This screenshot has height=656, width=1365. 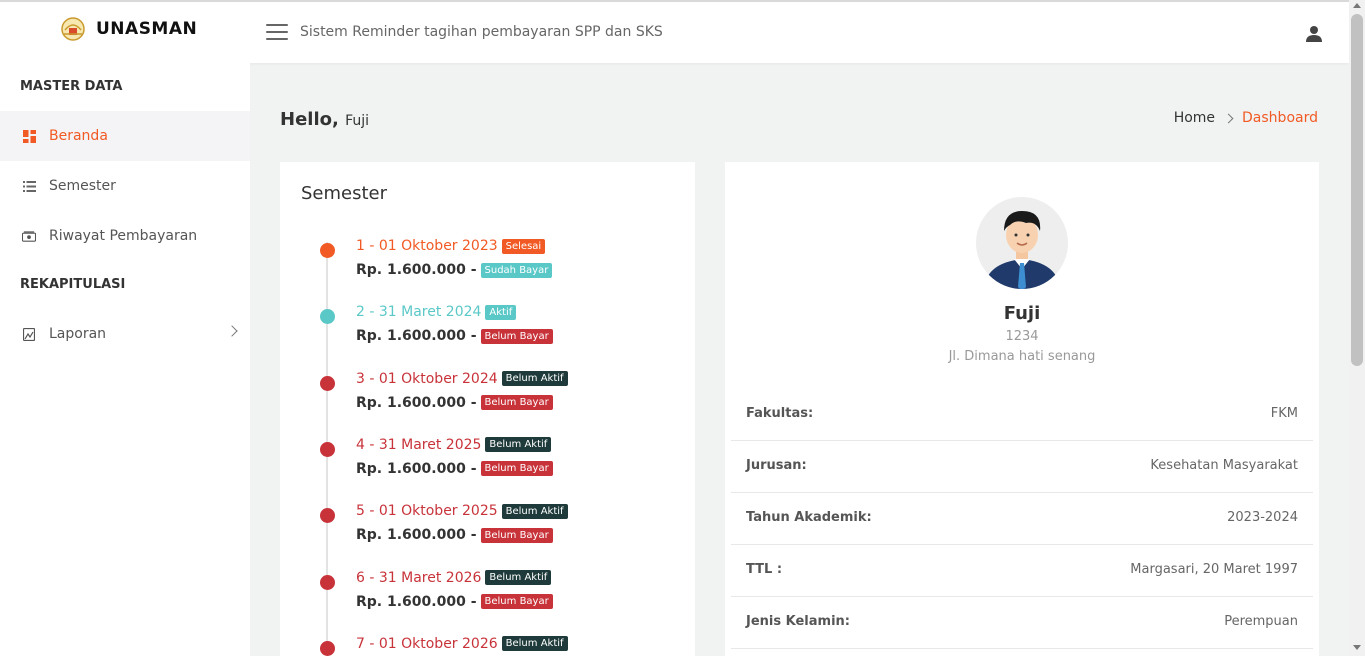 I want to click on brand: UNASMAN, so click(x=128, y=29).